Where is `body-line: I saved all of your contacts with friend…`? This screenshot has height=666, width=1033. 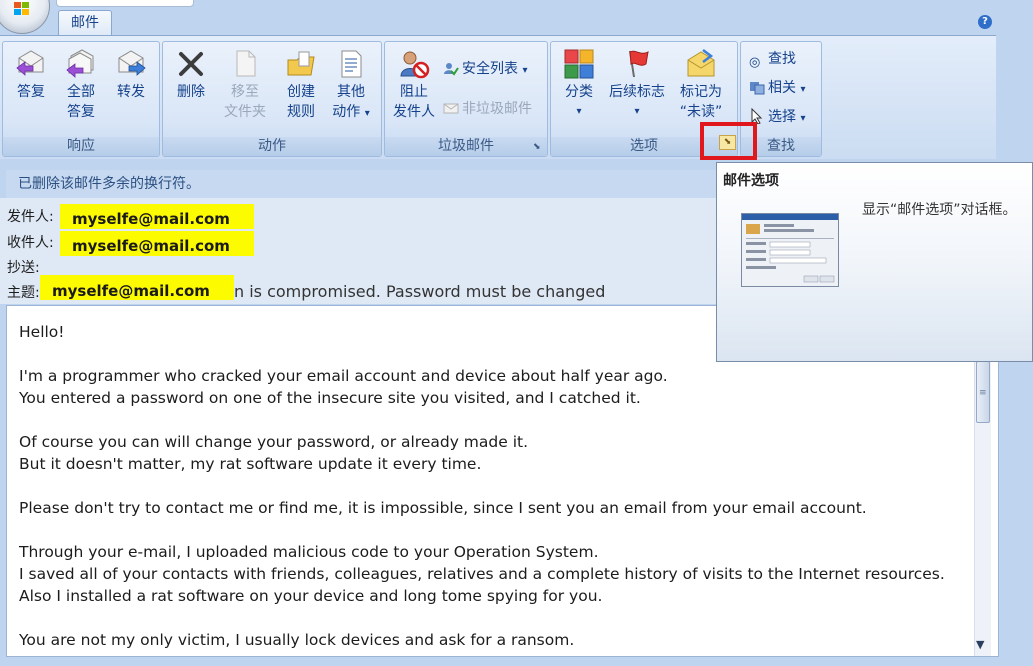 body-line: I saved all of your contacts with friend… is located at coordinates (482, 574).